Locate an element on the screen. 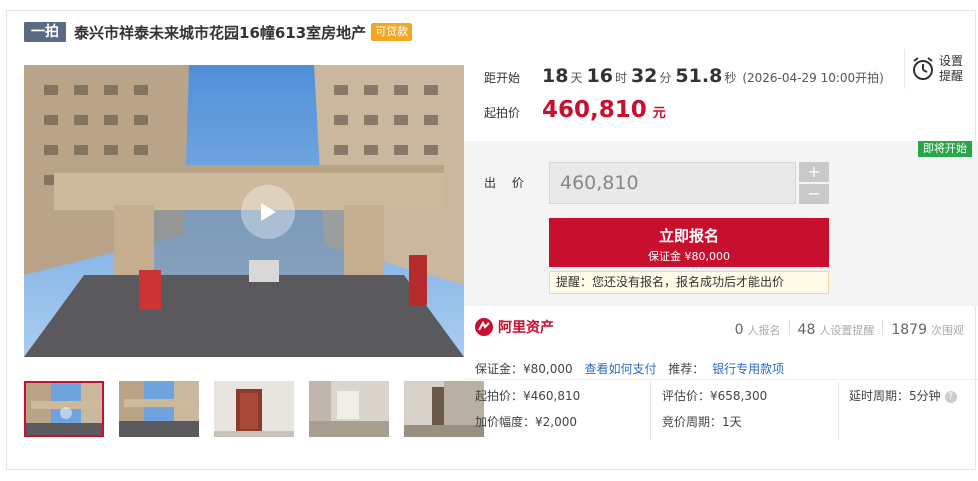  views-count: 1879 is located at coordinates (909, 330).